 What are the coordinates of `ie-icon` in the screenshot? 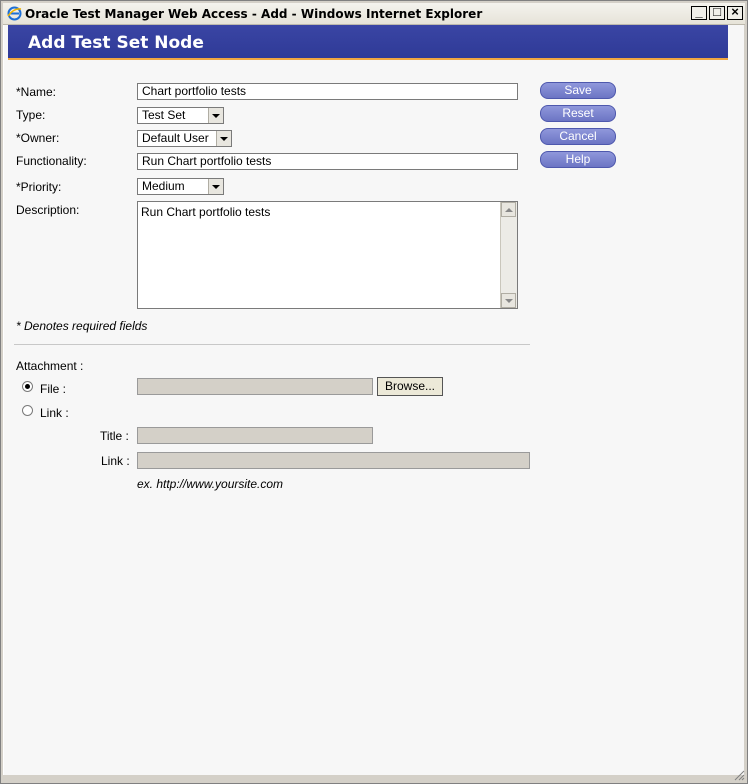 It's located at (14, 13).